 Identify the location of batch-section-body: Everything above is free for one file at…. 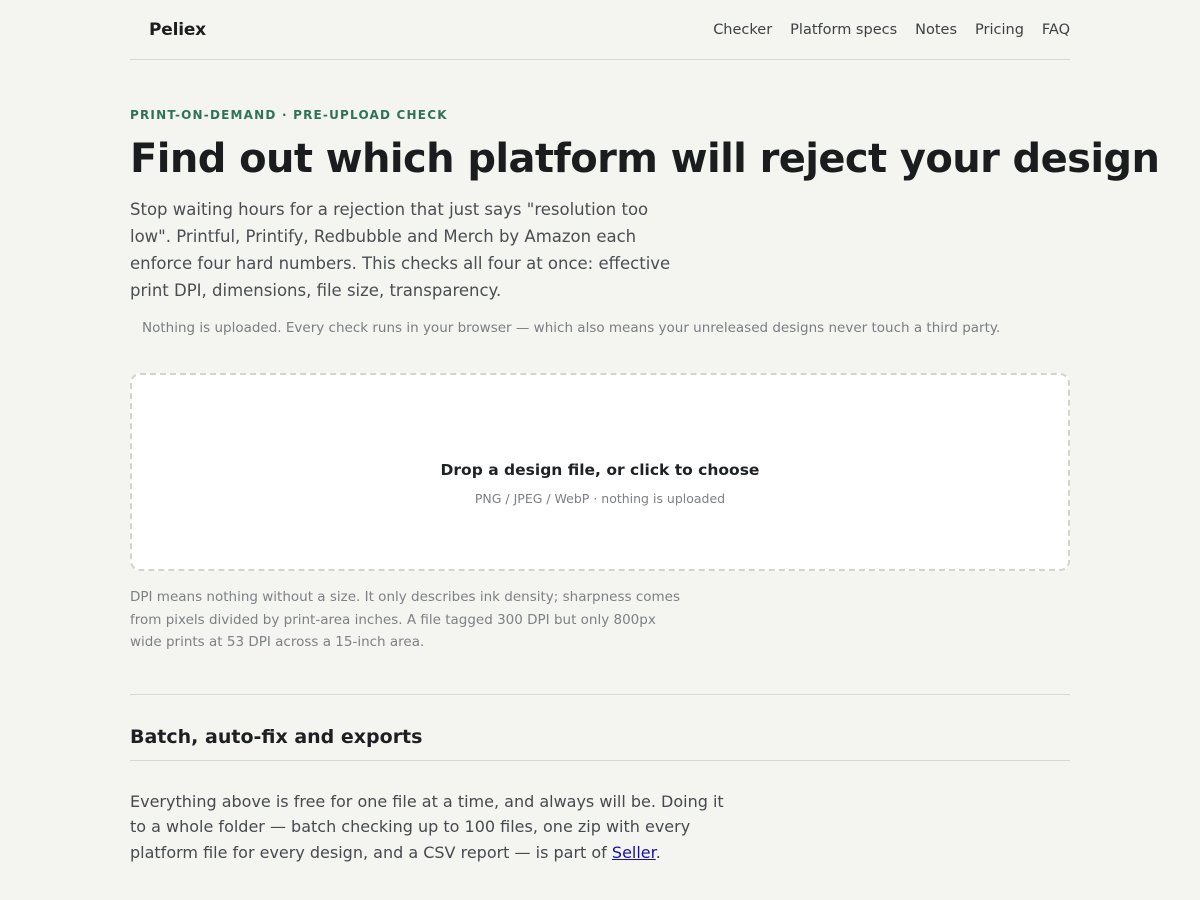
(430, 827).